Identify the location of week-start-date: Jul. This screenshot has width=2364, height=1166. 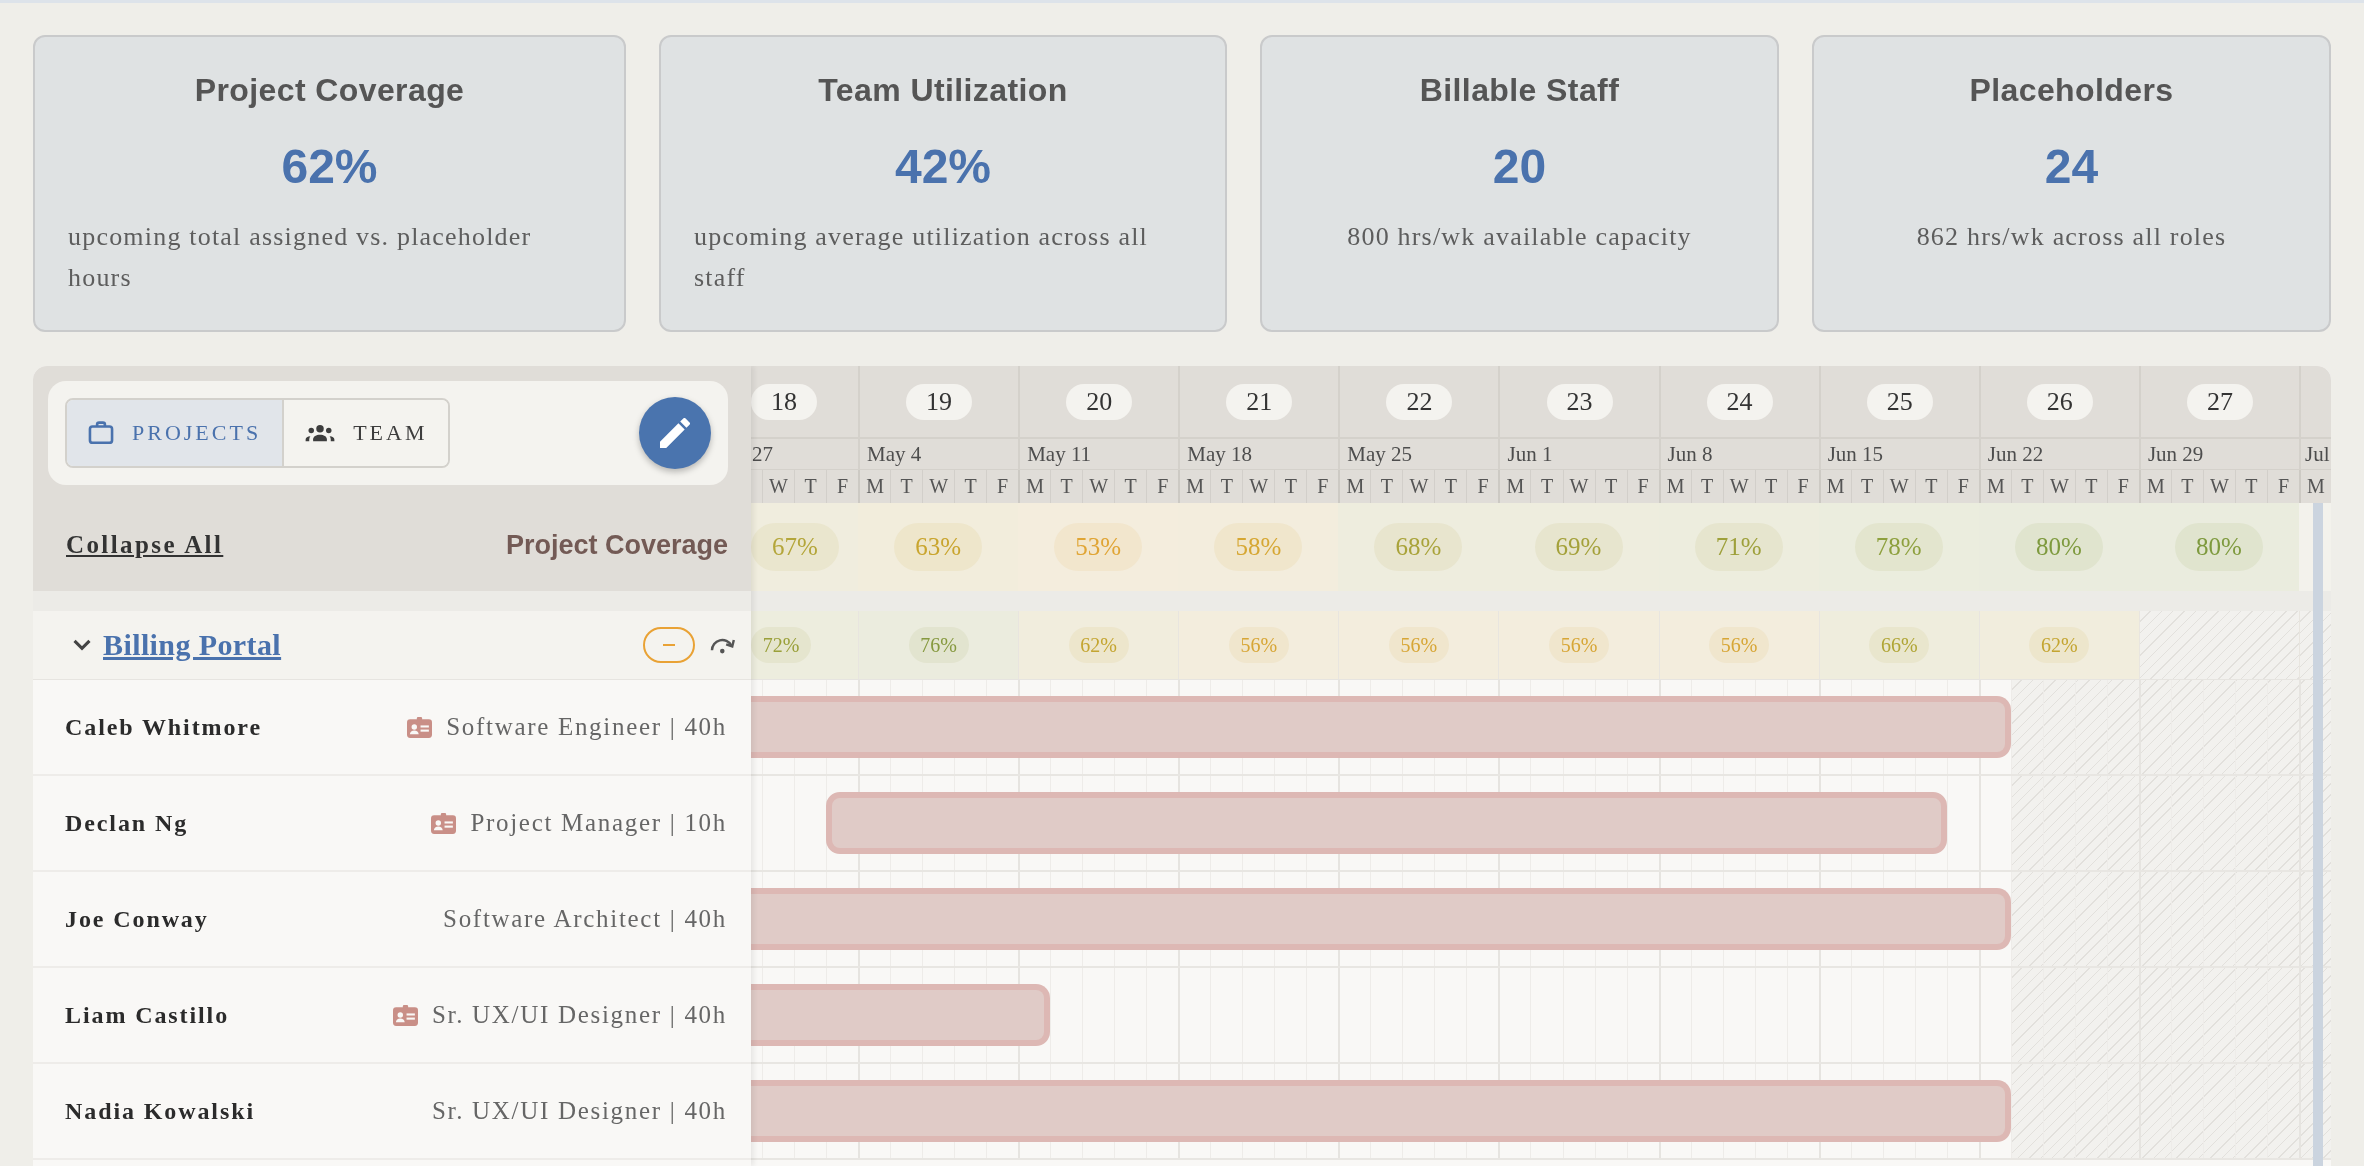
(2317, 454).